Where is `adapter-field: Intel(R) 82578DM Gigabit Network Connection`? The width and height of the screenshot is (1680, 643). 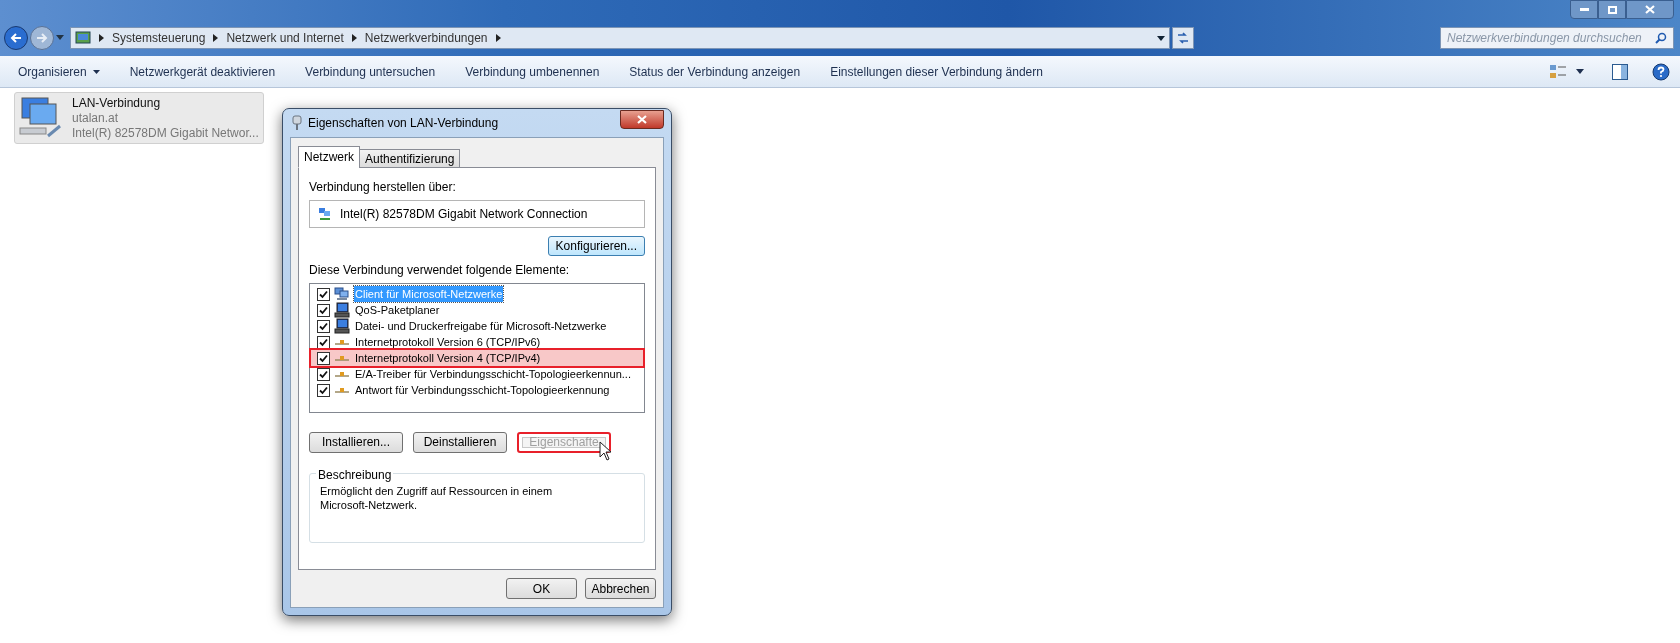
adapter-field: Intel(R) 82578DM Gigabit Network Connection is located at coordinates (477, 214).